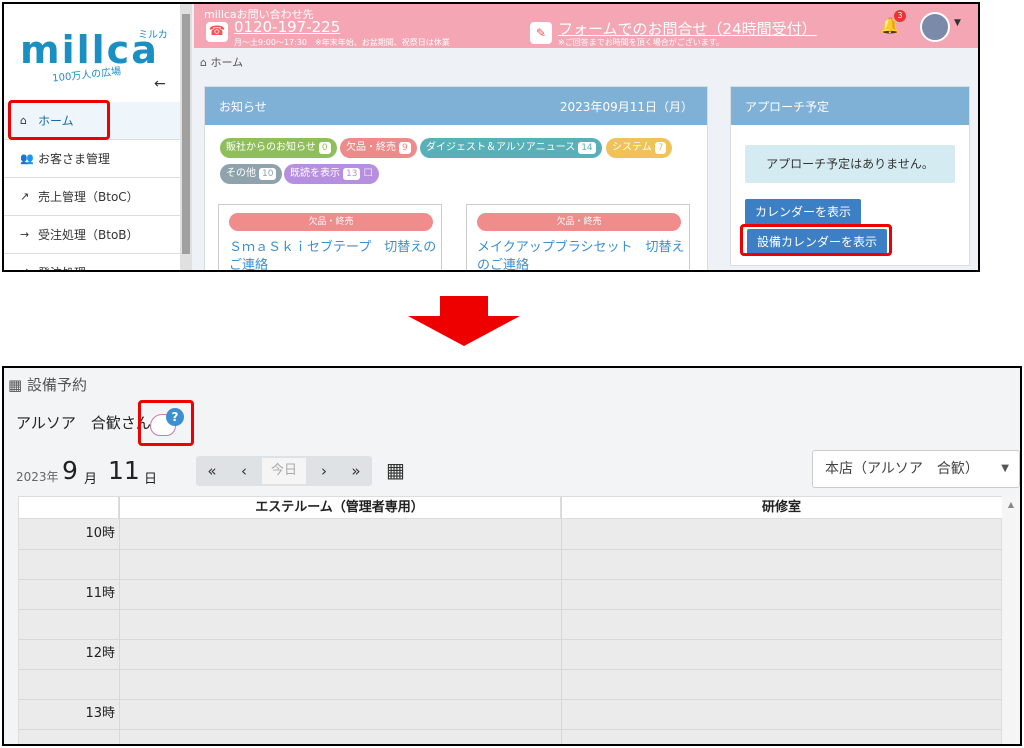 Image resolution: width=1024 pixels, height=748 pixels. What do you see at coordinates (212, 471) in the screenshot?
I see `first-button: «` at bounding box center [212, 471].